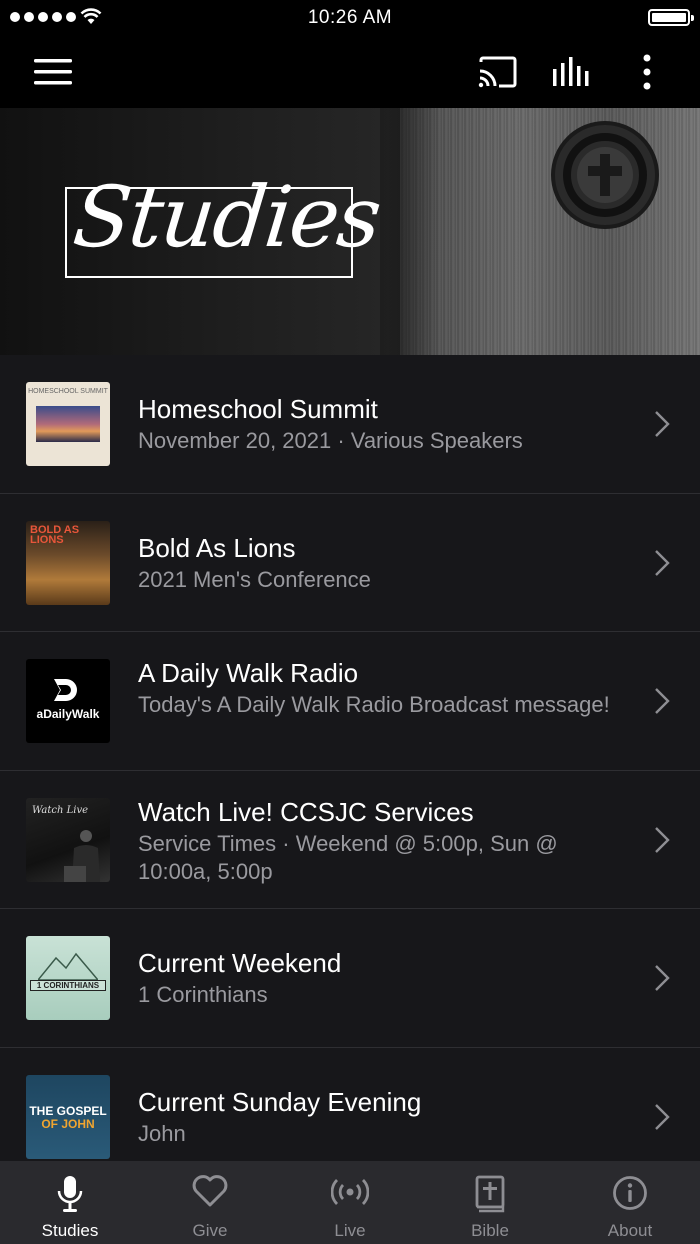 This screenshot has width=700, height=1244. What do you see at coordinates (630, 1193) in the screenshot?
I see `info-icon` at bounding box center [630, 1193].